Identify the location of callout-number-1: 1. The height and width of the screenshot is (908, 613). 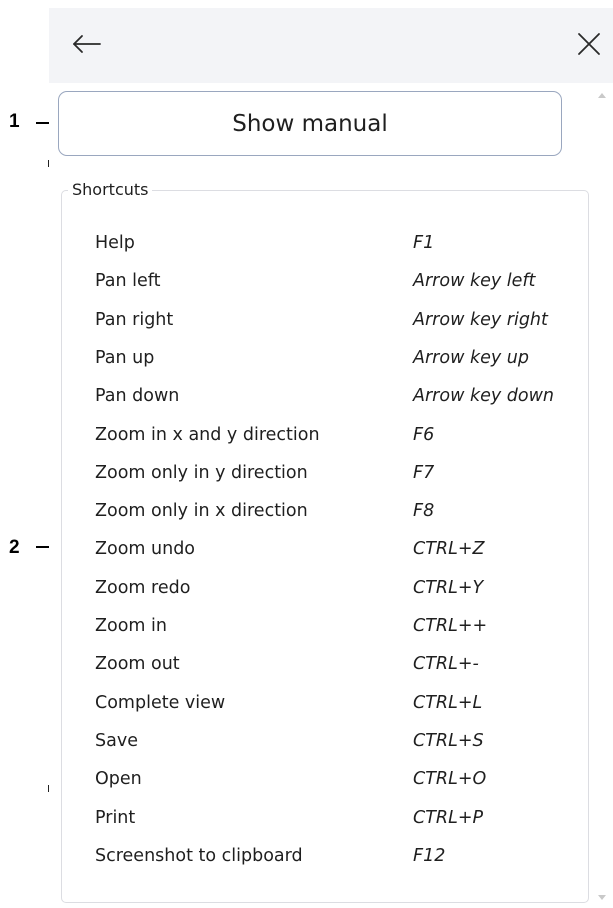
(14, 121).